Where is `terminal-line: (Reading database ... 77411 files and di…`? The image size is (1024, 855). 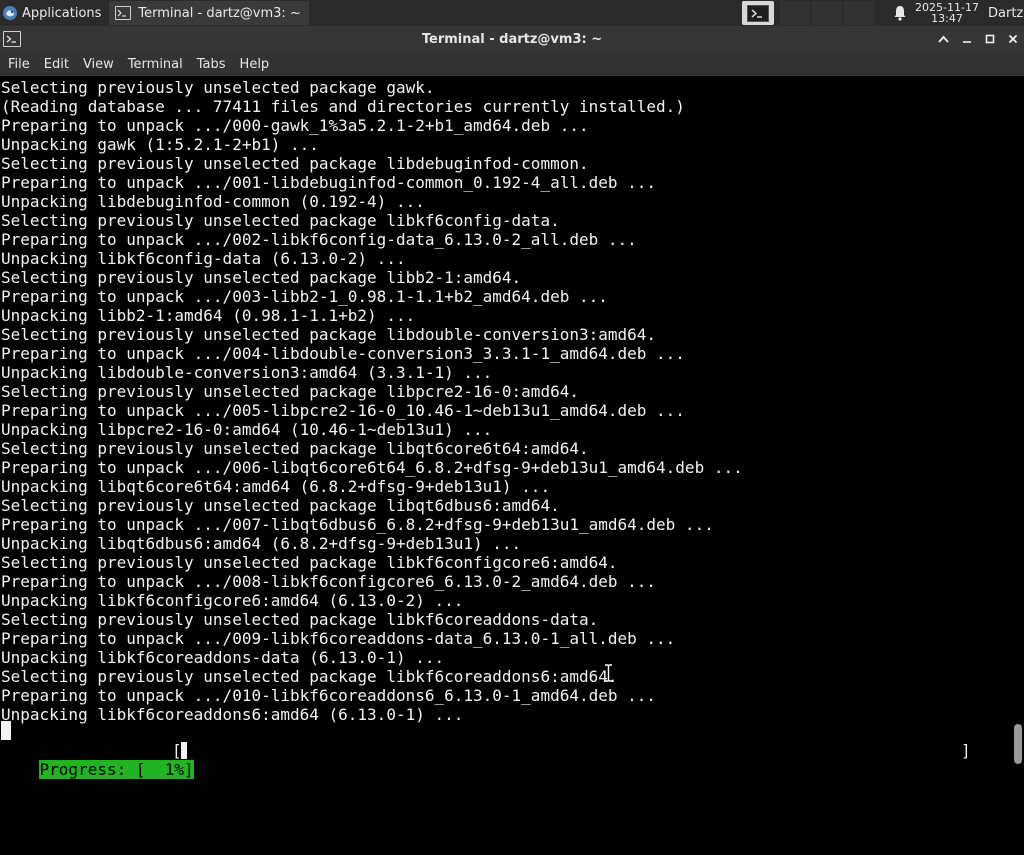
terminal-line: (Reading database ... 77411 files and di… is located at coordinates (343, 106).